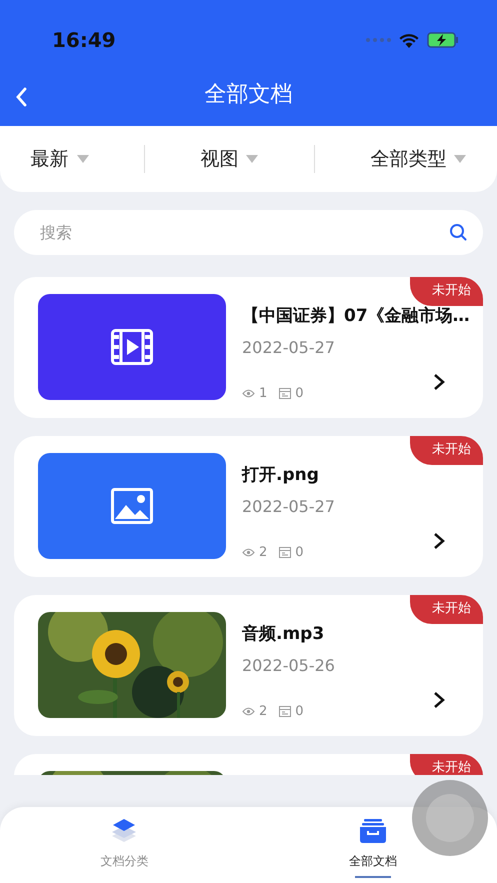 This screenshot has height=883, width=497. What do you see at coordinates (248, 764) in the screenshot?
I see `document-card: 未开始` at bounding box center [248, 764].